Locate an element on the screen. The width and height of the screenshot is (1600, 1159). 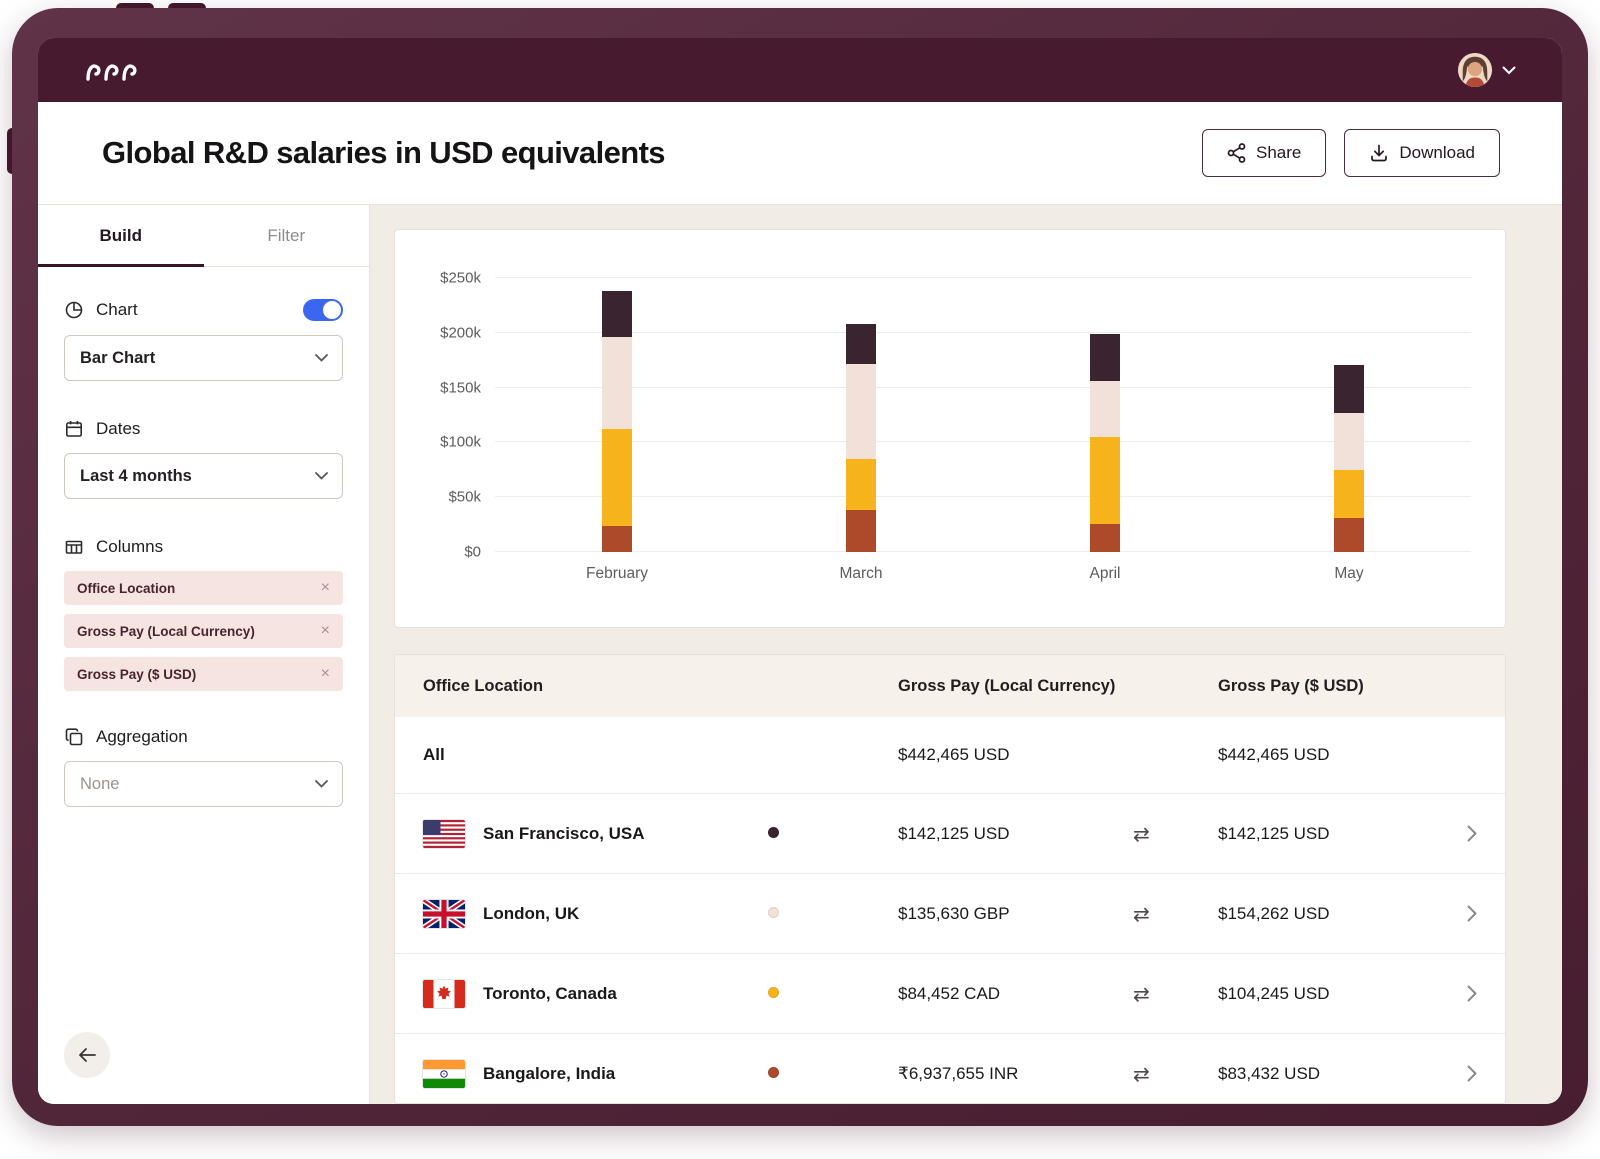
y-tick-label: $250k is located at coordinates (460, 278).